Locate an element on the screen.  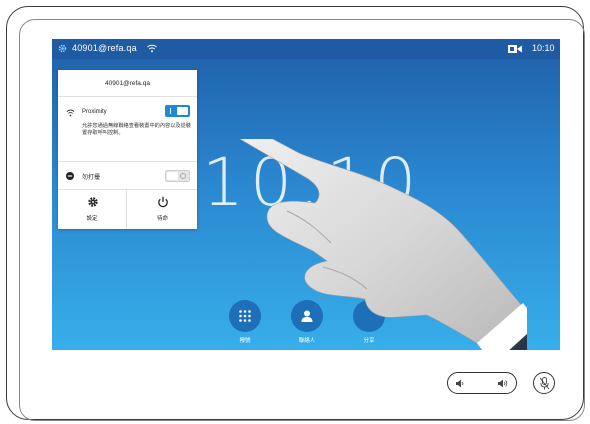
status-clock: 10:10 is located at coordinates (543, 48).